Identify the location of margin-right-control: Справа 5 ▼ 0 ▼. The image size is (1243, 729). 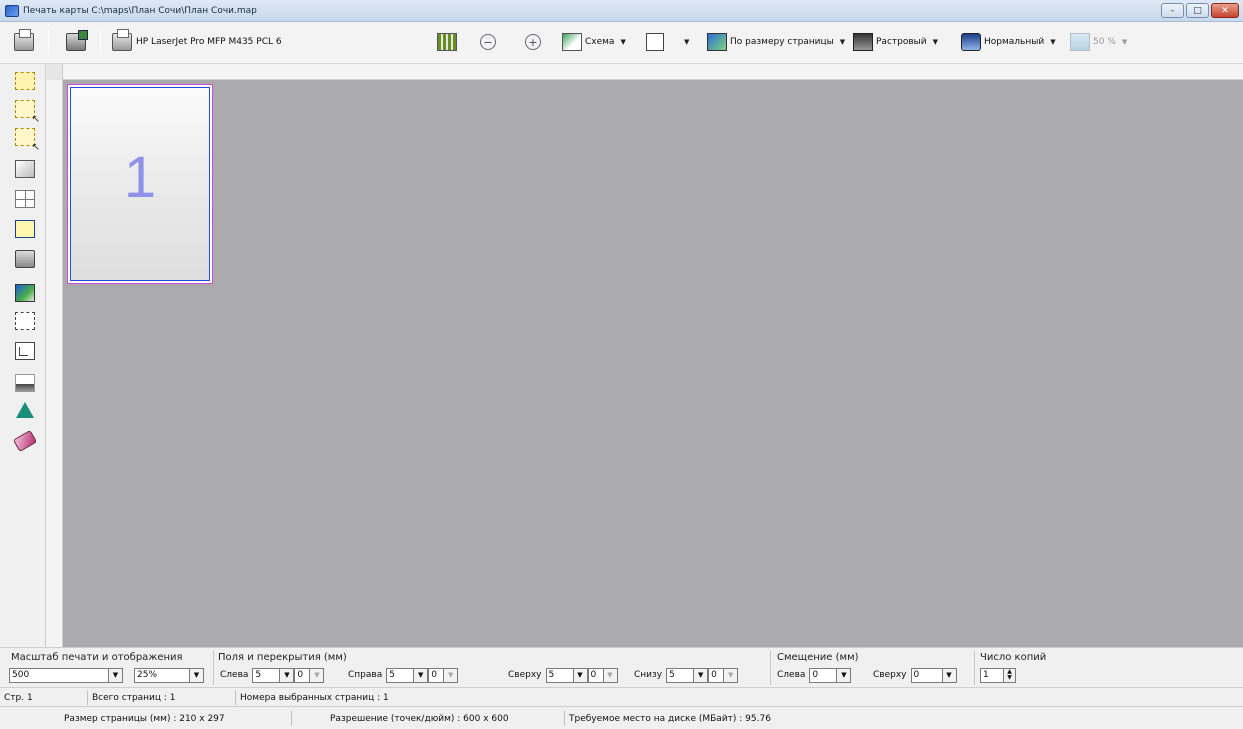
(403, 675).